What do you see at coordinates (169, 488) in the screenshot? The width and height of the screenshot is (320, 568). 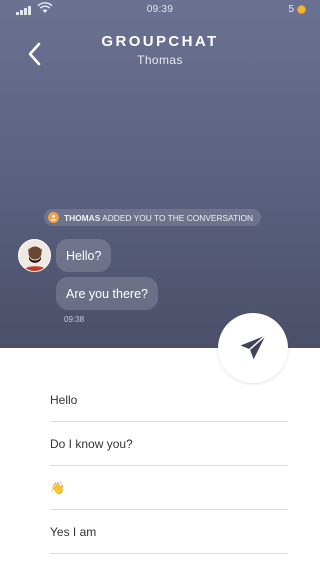 I see `quick-reply-option: 👋` at bounding box center [169, 488].